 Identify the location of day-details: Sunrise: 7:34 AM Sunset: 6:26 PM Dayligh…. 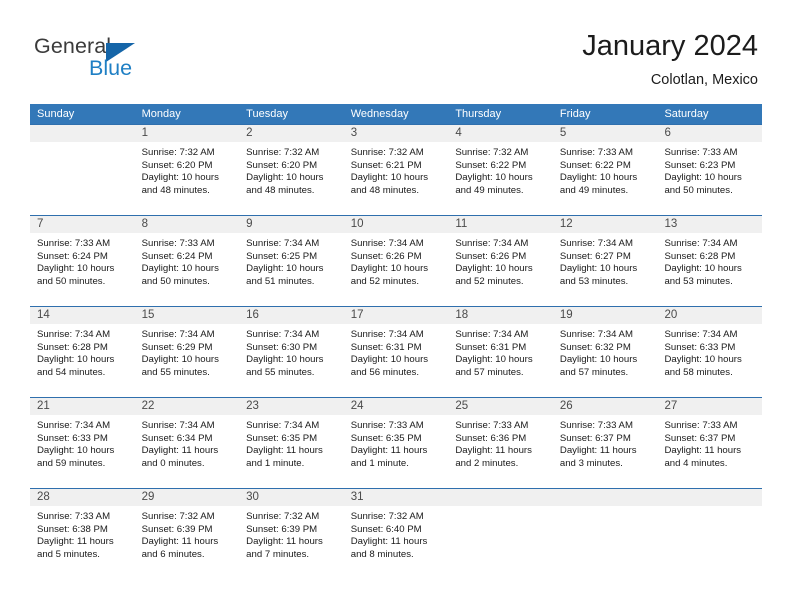
(396, 260).